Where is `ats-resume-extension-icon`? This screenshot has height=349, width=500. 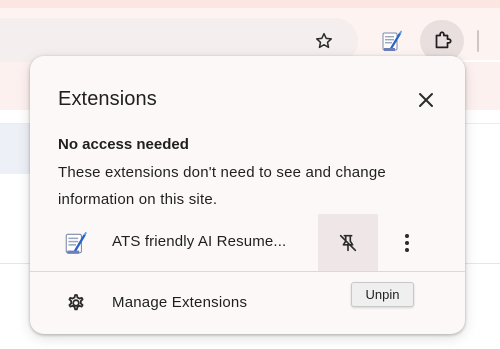 ats-resume-extension-icon is located at coordinates (392, 40).